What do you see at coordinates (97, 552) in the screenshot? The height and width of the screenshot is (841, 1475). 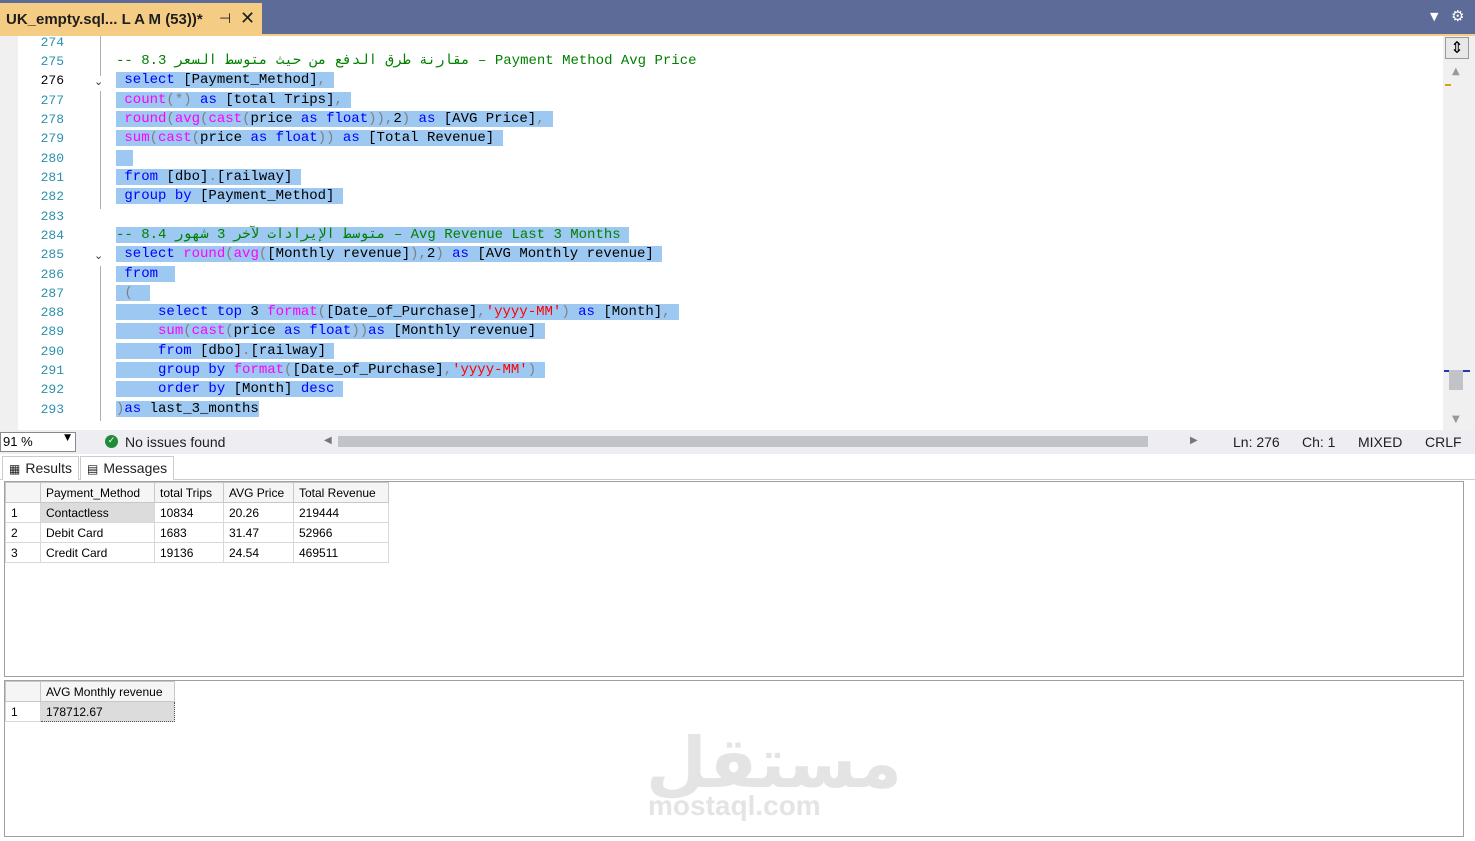 I see `table-cell: Credit Card` at bounding box center [97, 552].